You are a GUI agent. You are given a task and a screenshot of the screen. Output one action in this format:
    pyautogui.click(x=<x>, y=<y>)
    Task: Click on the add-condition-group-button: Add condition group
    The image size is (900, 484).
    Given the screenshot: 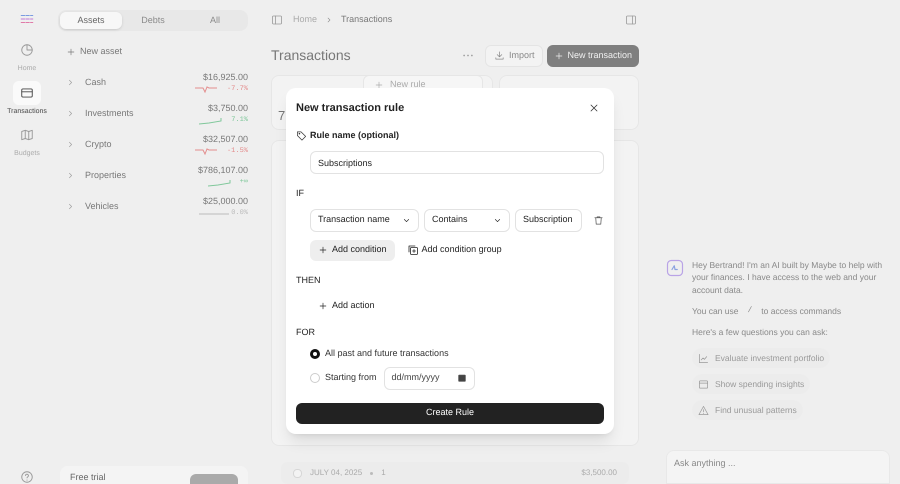 What is the action you would take?
    pyautogui.click(x=454, y=250)
    